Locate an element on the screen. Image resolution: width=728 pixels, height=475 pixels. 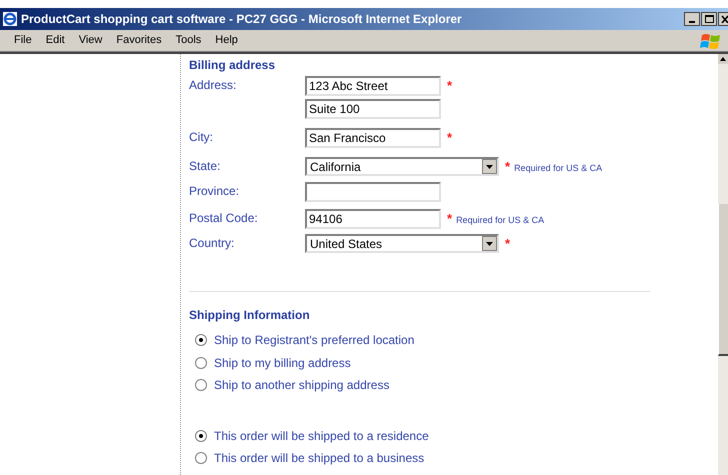
input-field: Suite 100 is located at coordinates (373, 109).